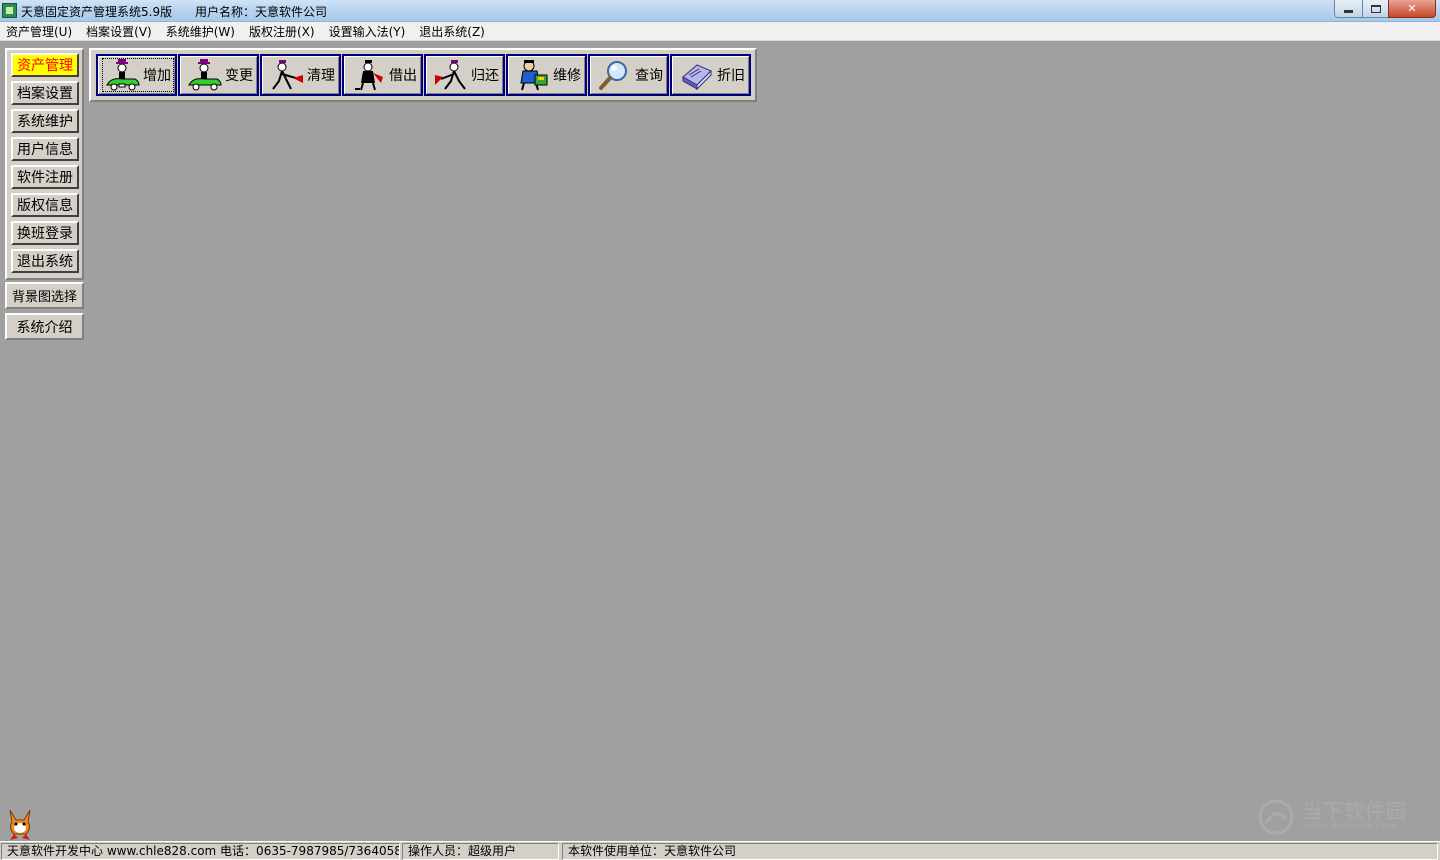 The height and width of the screenshot is (860, 1440). Describe the element at coordinates (1351, 826) in the screenshot. I see `watermark-url: www.downxia.com` at that location.